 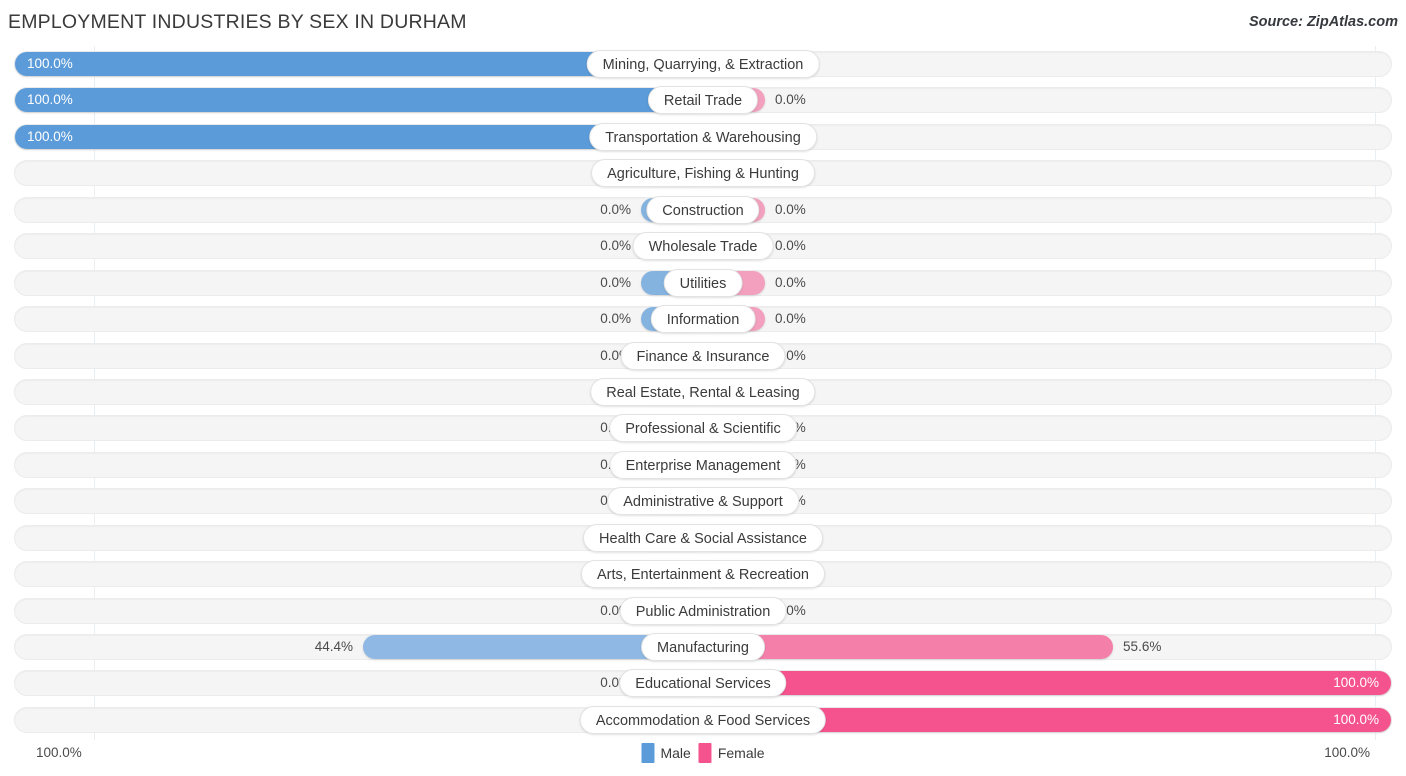 I want to click on table-row: 0.0%0.0%Agriculture, Fishing & Hunting, so click(x=703, y=173).